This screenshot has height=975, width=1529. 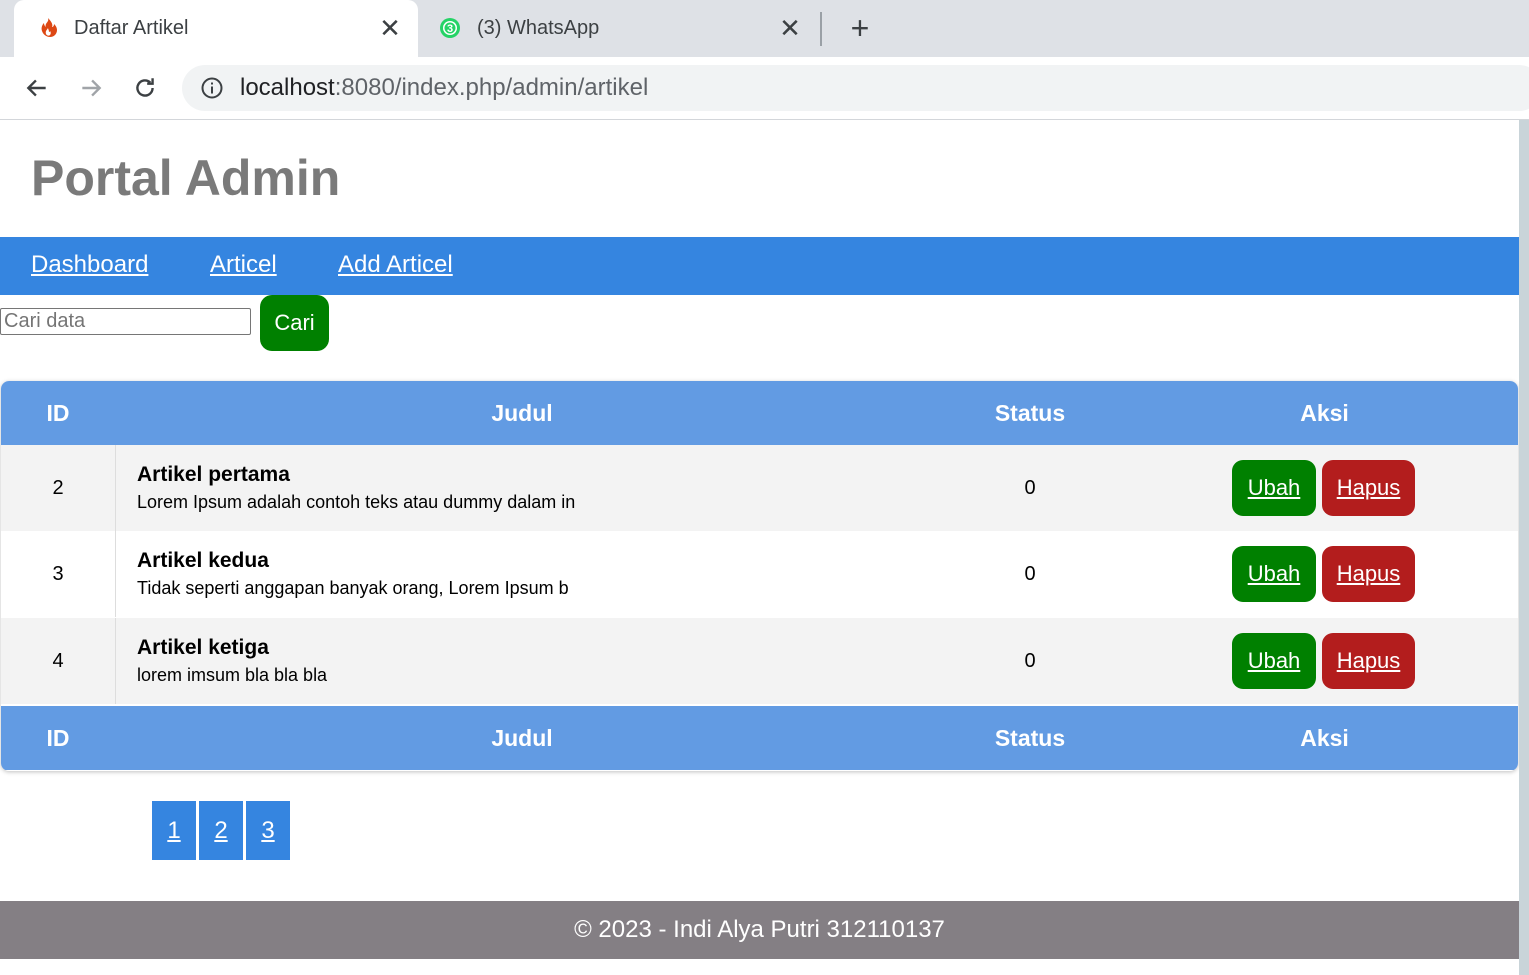 I want to click on svg-text: 3, so click(x=450, y=29).